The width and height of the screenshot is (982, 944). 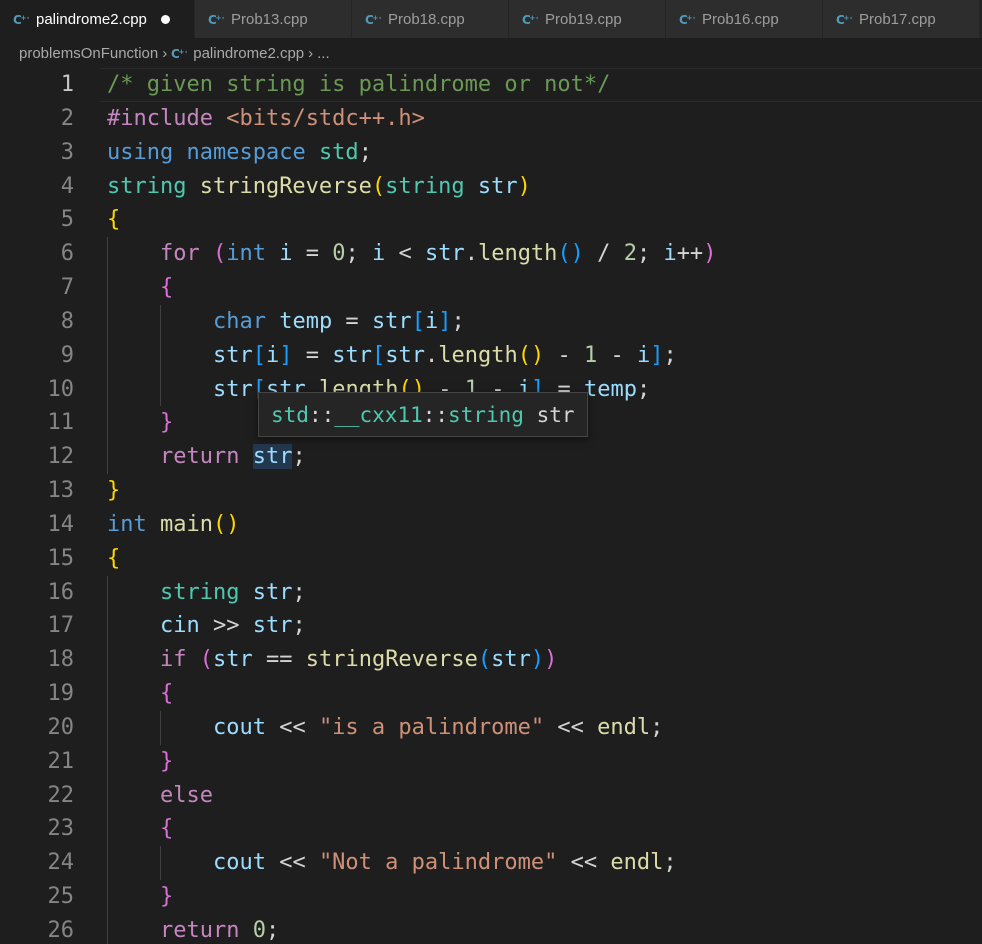 I want to click on tab-label: Prob17.cpp, so click(x=897, y=19).